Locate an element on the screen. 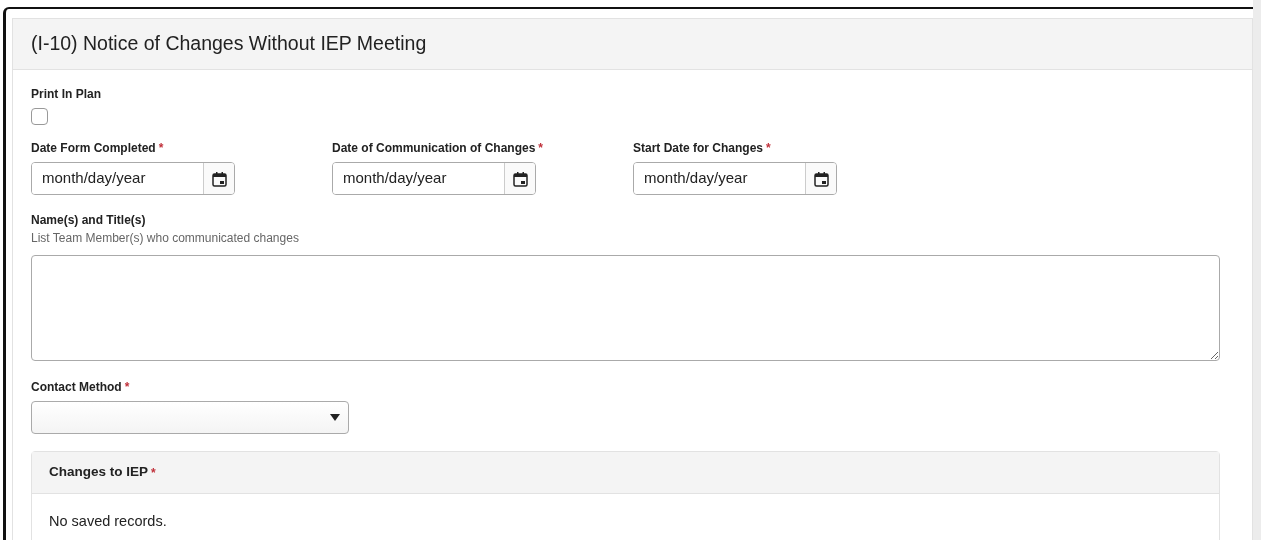 The height and width of the screenshot is (540, 1261). field-label: Print In Plan is located at coordinates (66, 94).